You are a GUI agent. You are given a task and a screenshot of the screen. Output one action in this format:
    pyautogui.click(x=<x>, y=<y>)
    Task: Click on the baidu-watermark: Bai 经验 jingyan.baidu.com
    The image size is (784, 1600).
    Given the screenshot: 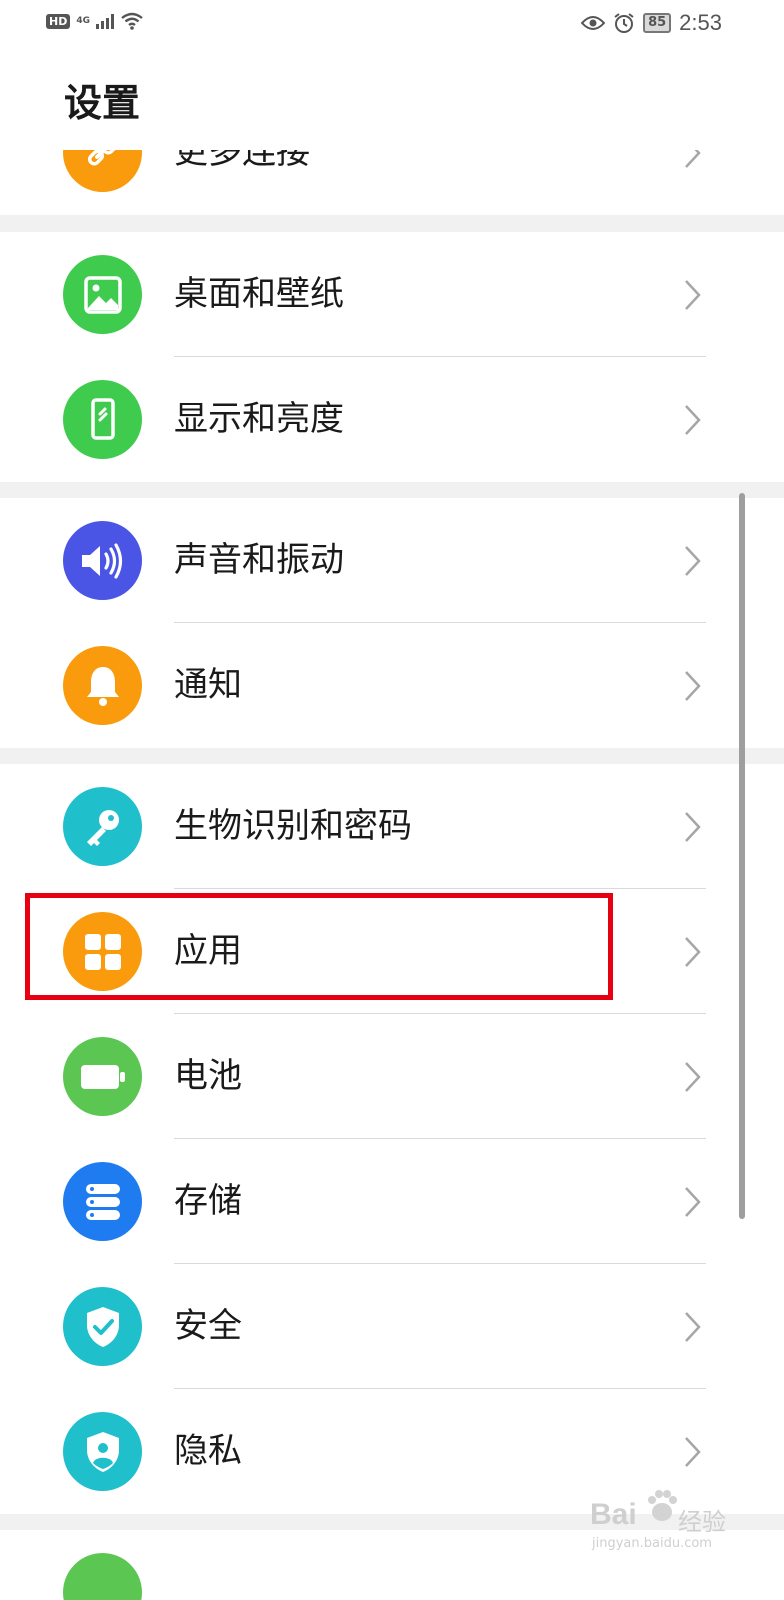 What is the action you would take?
    pyautogui.click(x=665, y=1522)
    